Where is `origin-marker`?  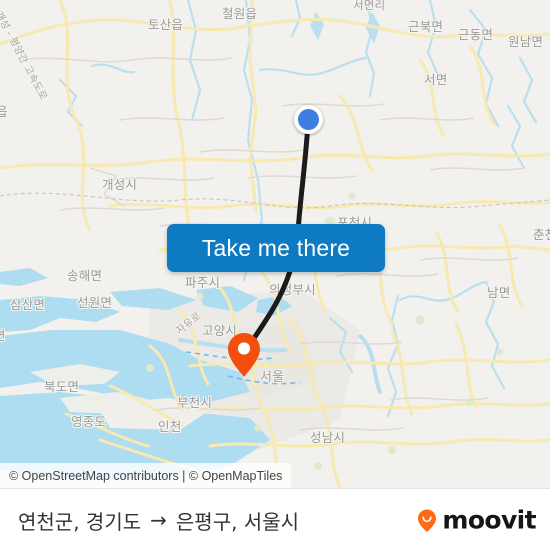 origin-marker is located at coordinates (308, 119).